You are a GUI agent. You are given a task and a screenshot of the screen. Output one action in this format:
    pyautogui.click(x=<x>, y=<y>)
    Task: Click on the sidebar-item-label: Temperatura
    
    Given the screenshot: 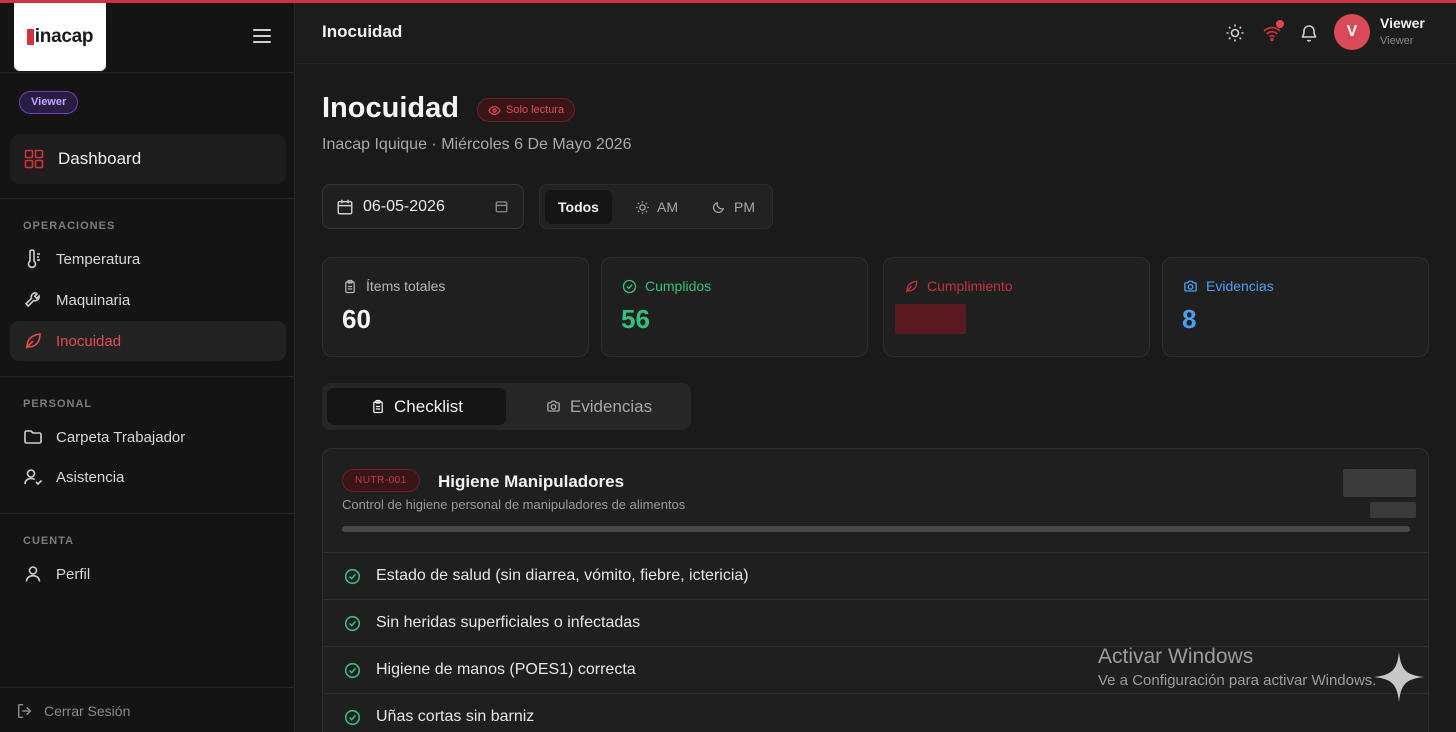 What is the action you would take?
    pyautogui.click(x=98, y=259)
    